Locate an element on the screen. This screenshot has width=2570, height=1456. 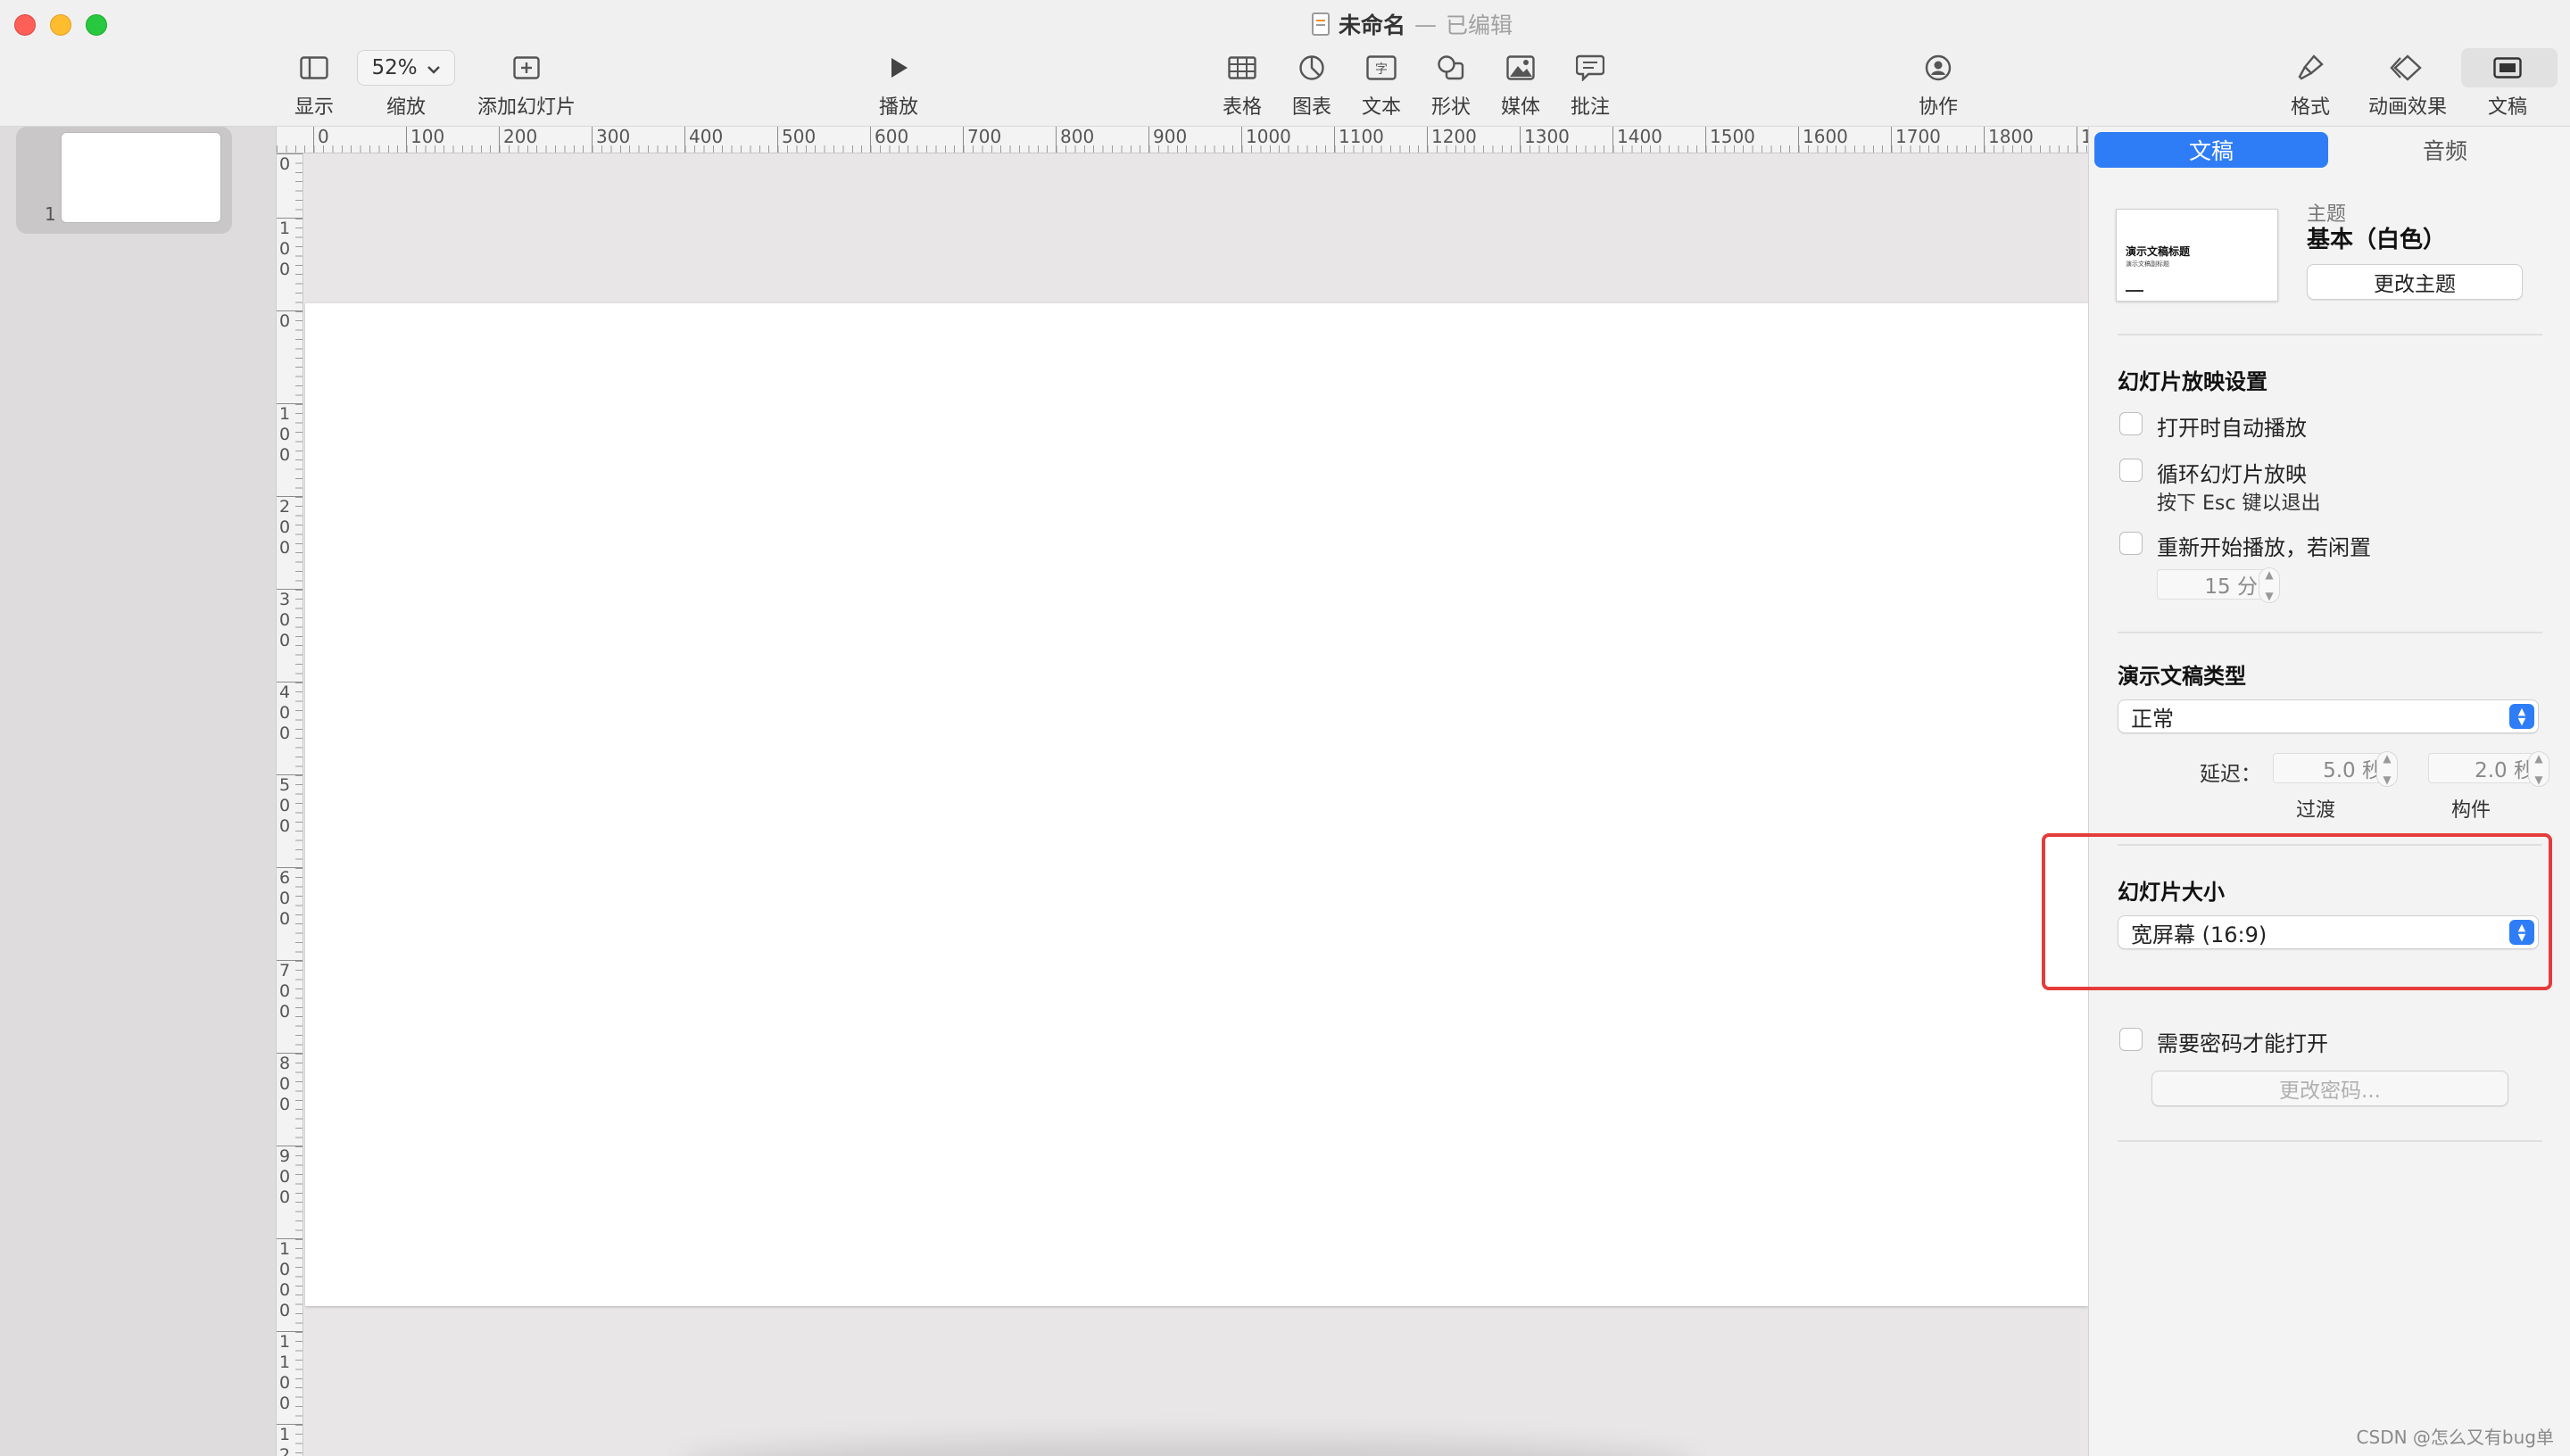
slide-thumbnail is located at coordinates (141, 178).